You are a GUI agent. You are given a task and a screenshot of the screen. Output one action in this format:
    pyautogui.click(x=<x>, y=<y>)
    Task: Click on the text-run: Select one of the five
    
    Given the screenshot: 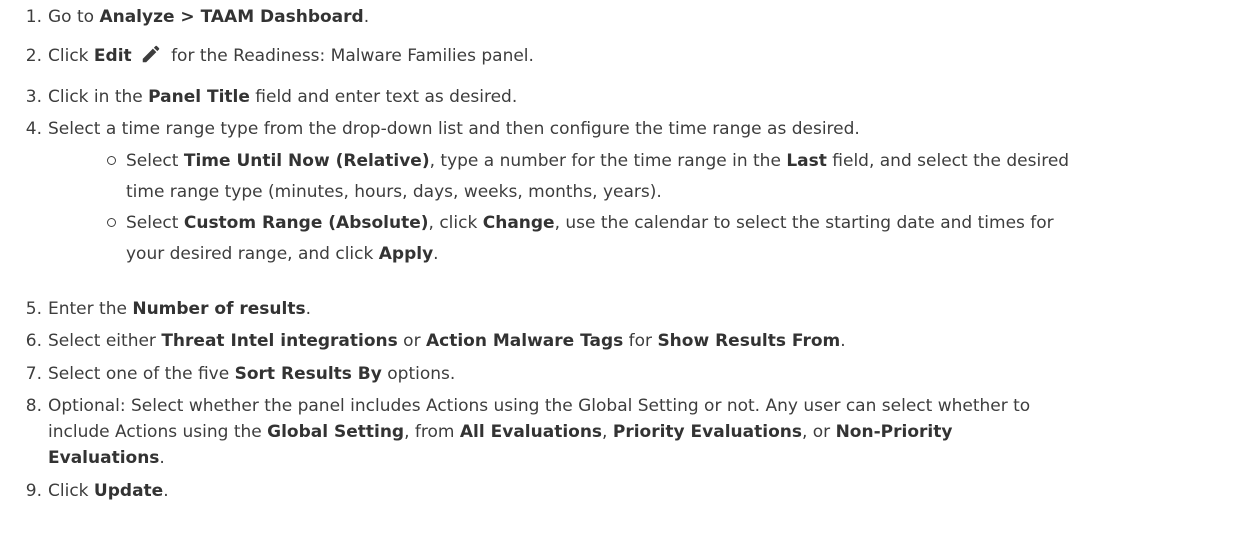 What is the action you would take?
    pyautogui.click(x=141, y=374)
    